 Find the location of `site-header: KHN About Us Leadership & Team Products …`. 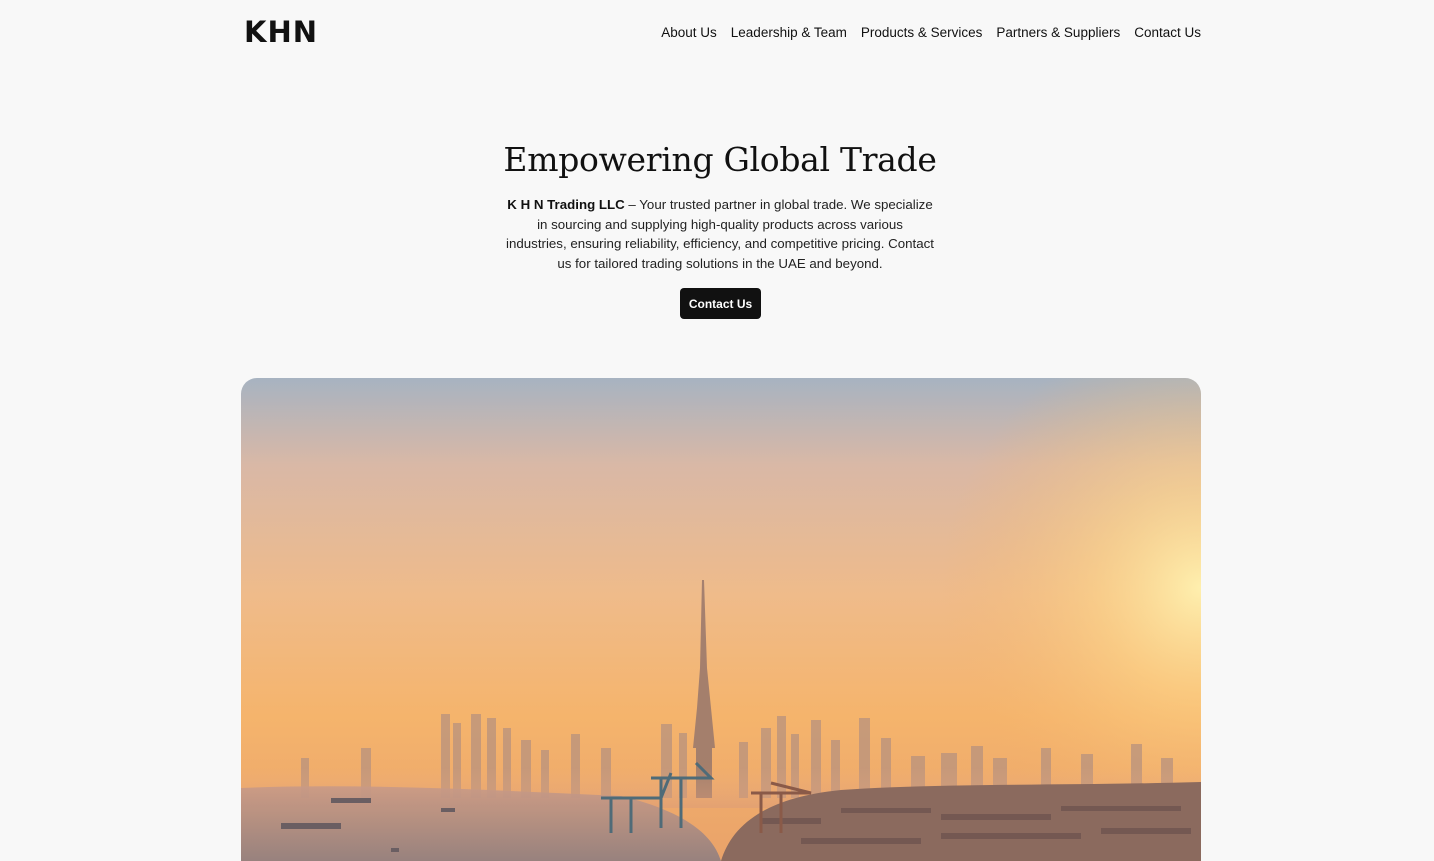

site-header: KHN About Us Leadership & Team Products … is located at coordinates (717, 32).